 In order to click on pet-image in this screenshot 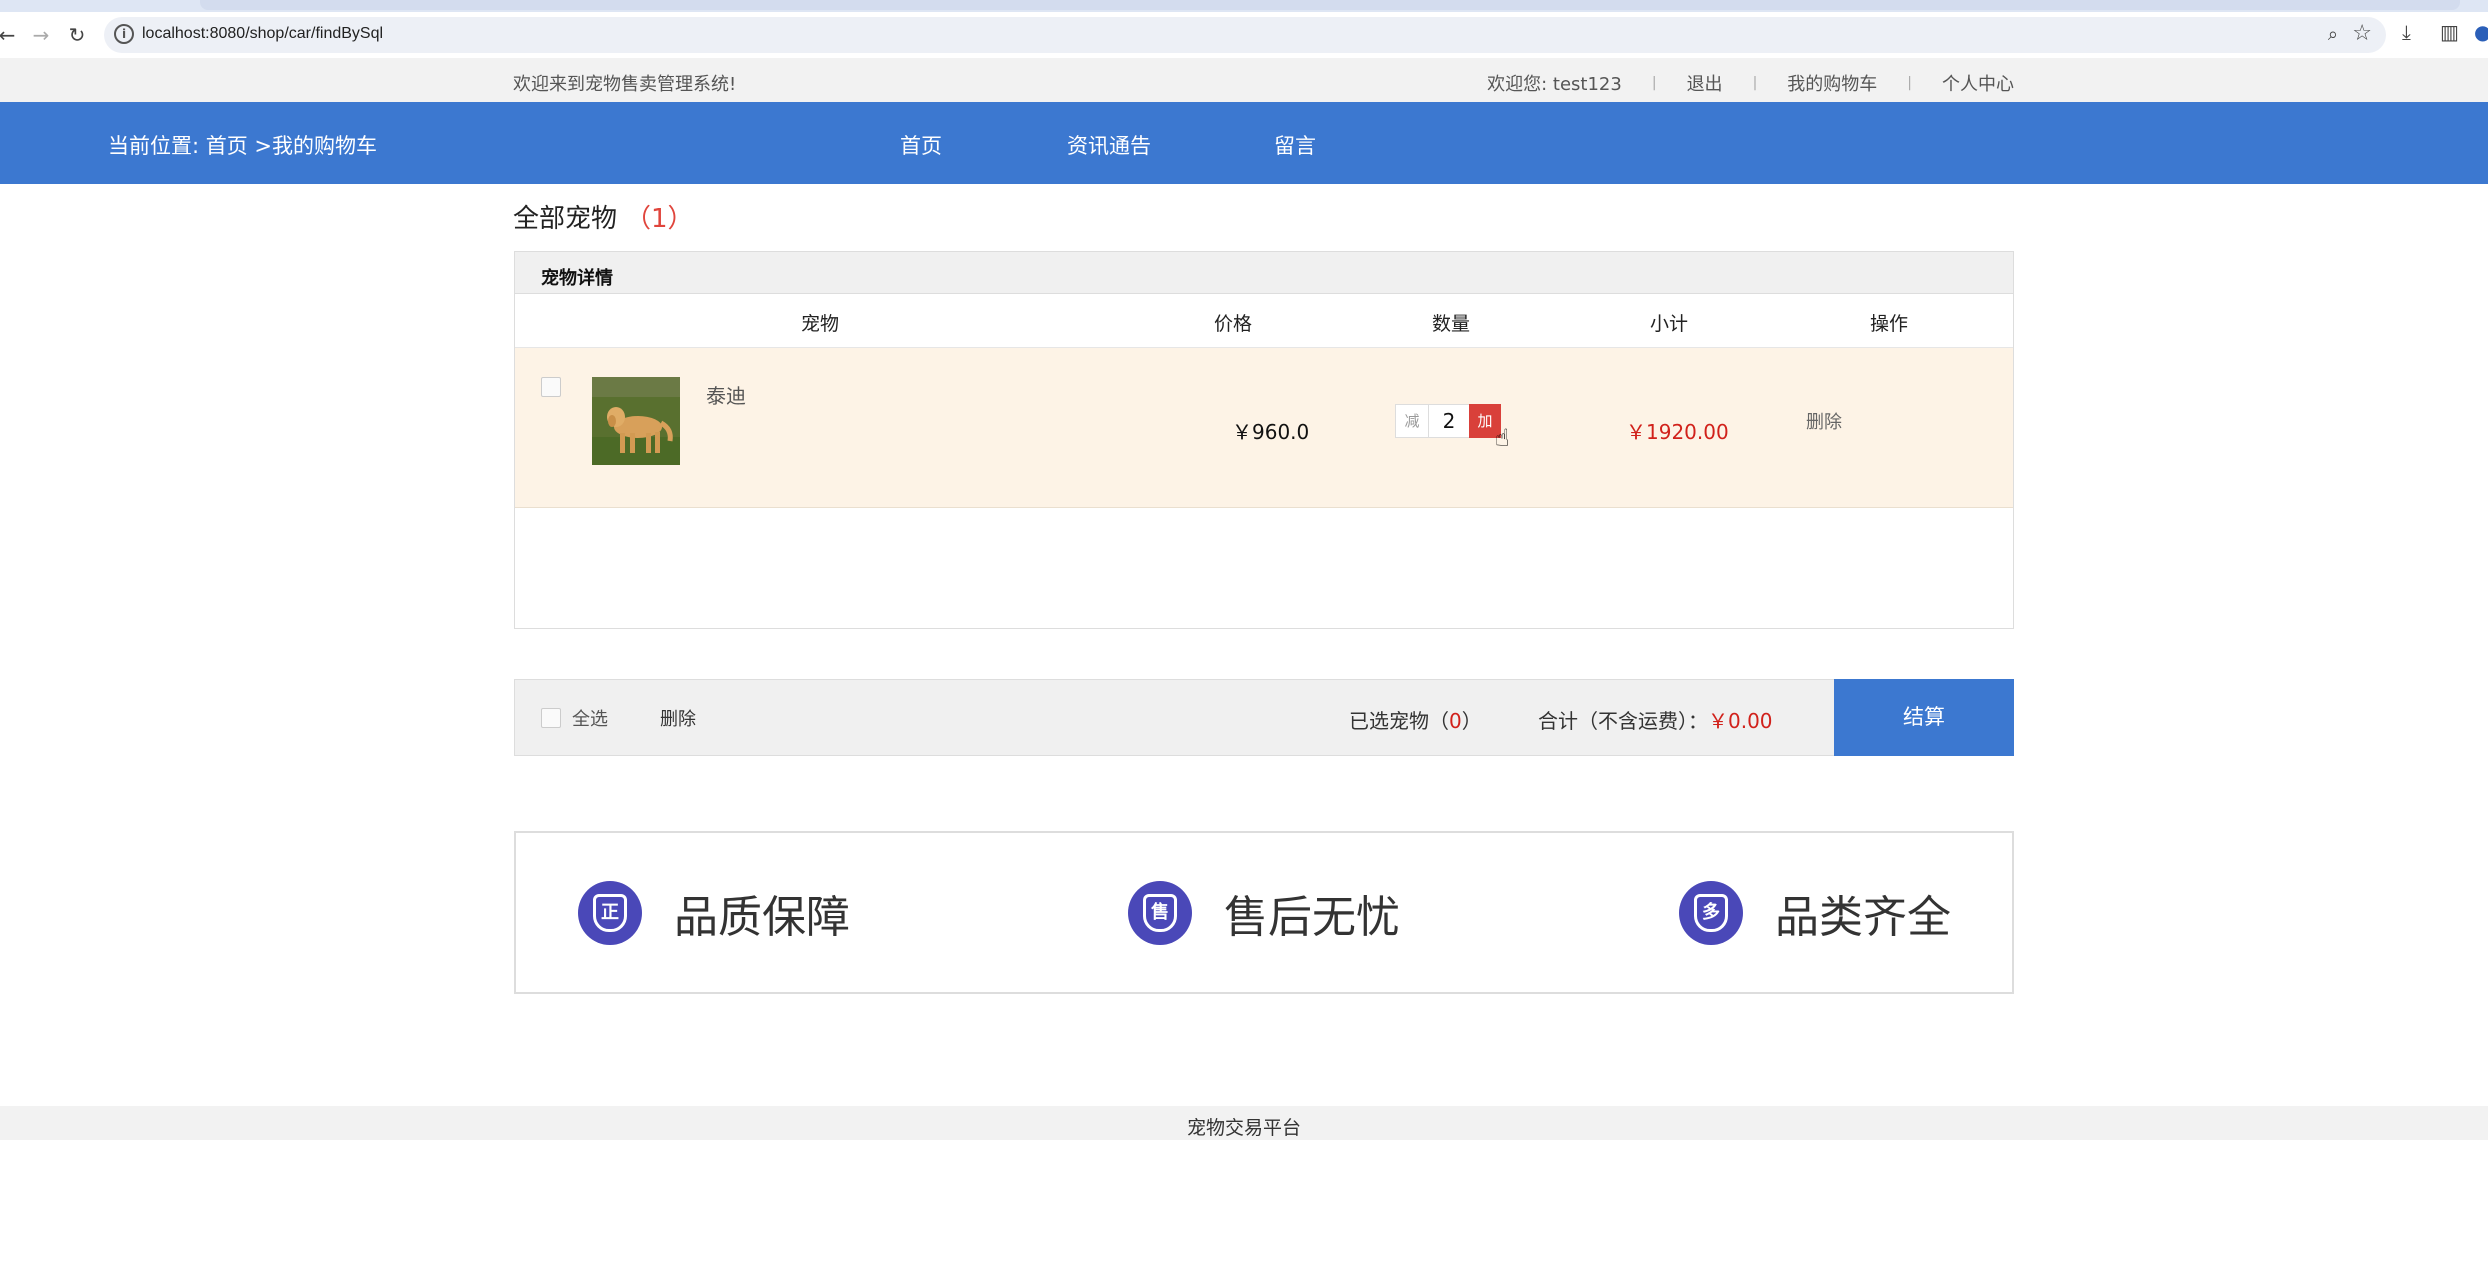, I will do `click(636, 421)`.